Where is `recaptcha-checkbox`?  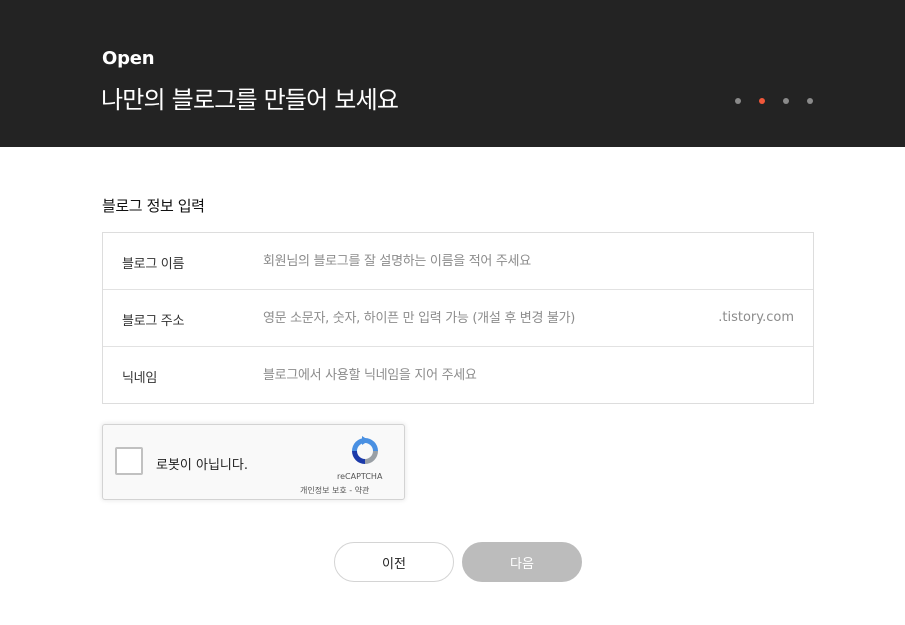
recaptcha-checkbox is located at coordinates (129, 461).